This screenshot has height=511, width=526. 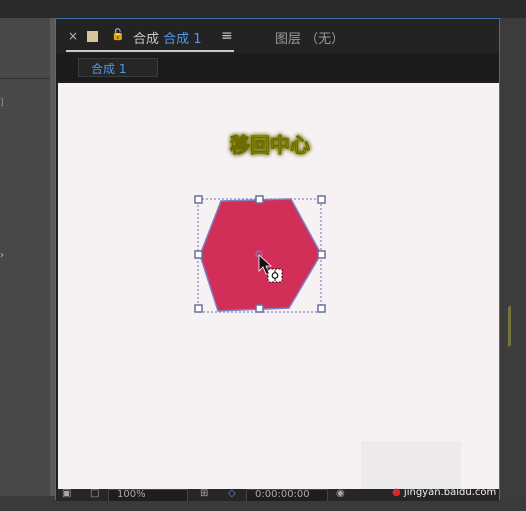 What do you see at coordinates (260, 255) in the screenshot?
I see `hexagon-shape-layer` at bounding box center [260, 255].